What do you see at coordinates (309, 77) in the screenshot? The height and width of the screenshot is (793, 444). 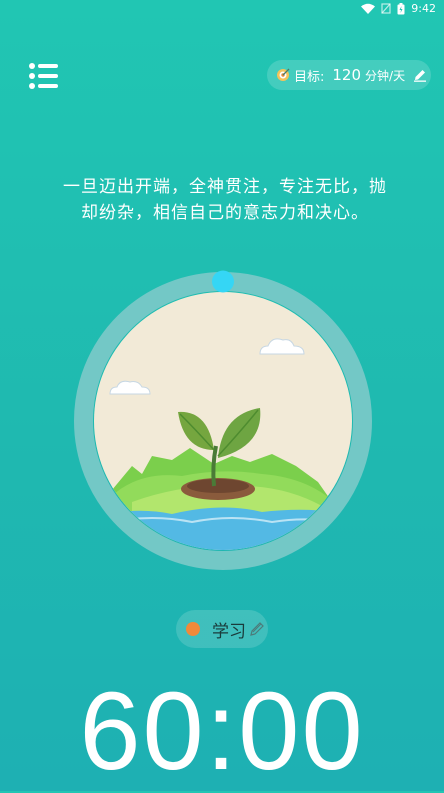 I see `goal-label: 目标:` at bounding box center [309, 77].